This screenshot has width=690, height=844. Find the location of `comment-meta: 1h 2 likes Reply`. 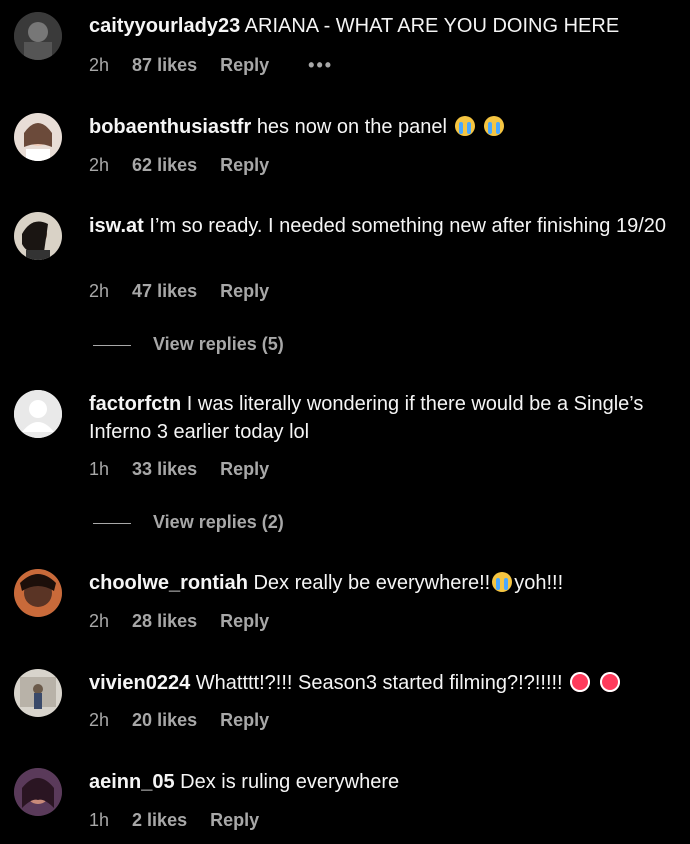

comment-meta: 1h 2 likes Reply is located at coordinates (183, 820).